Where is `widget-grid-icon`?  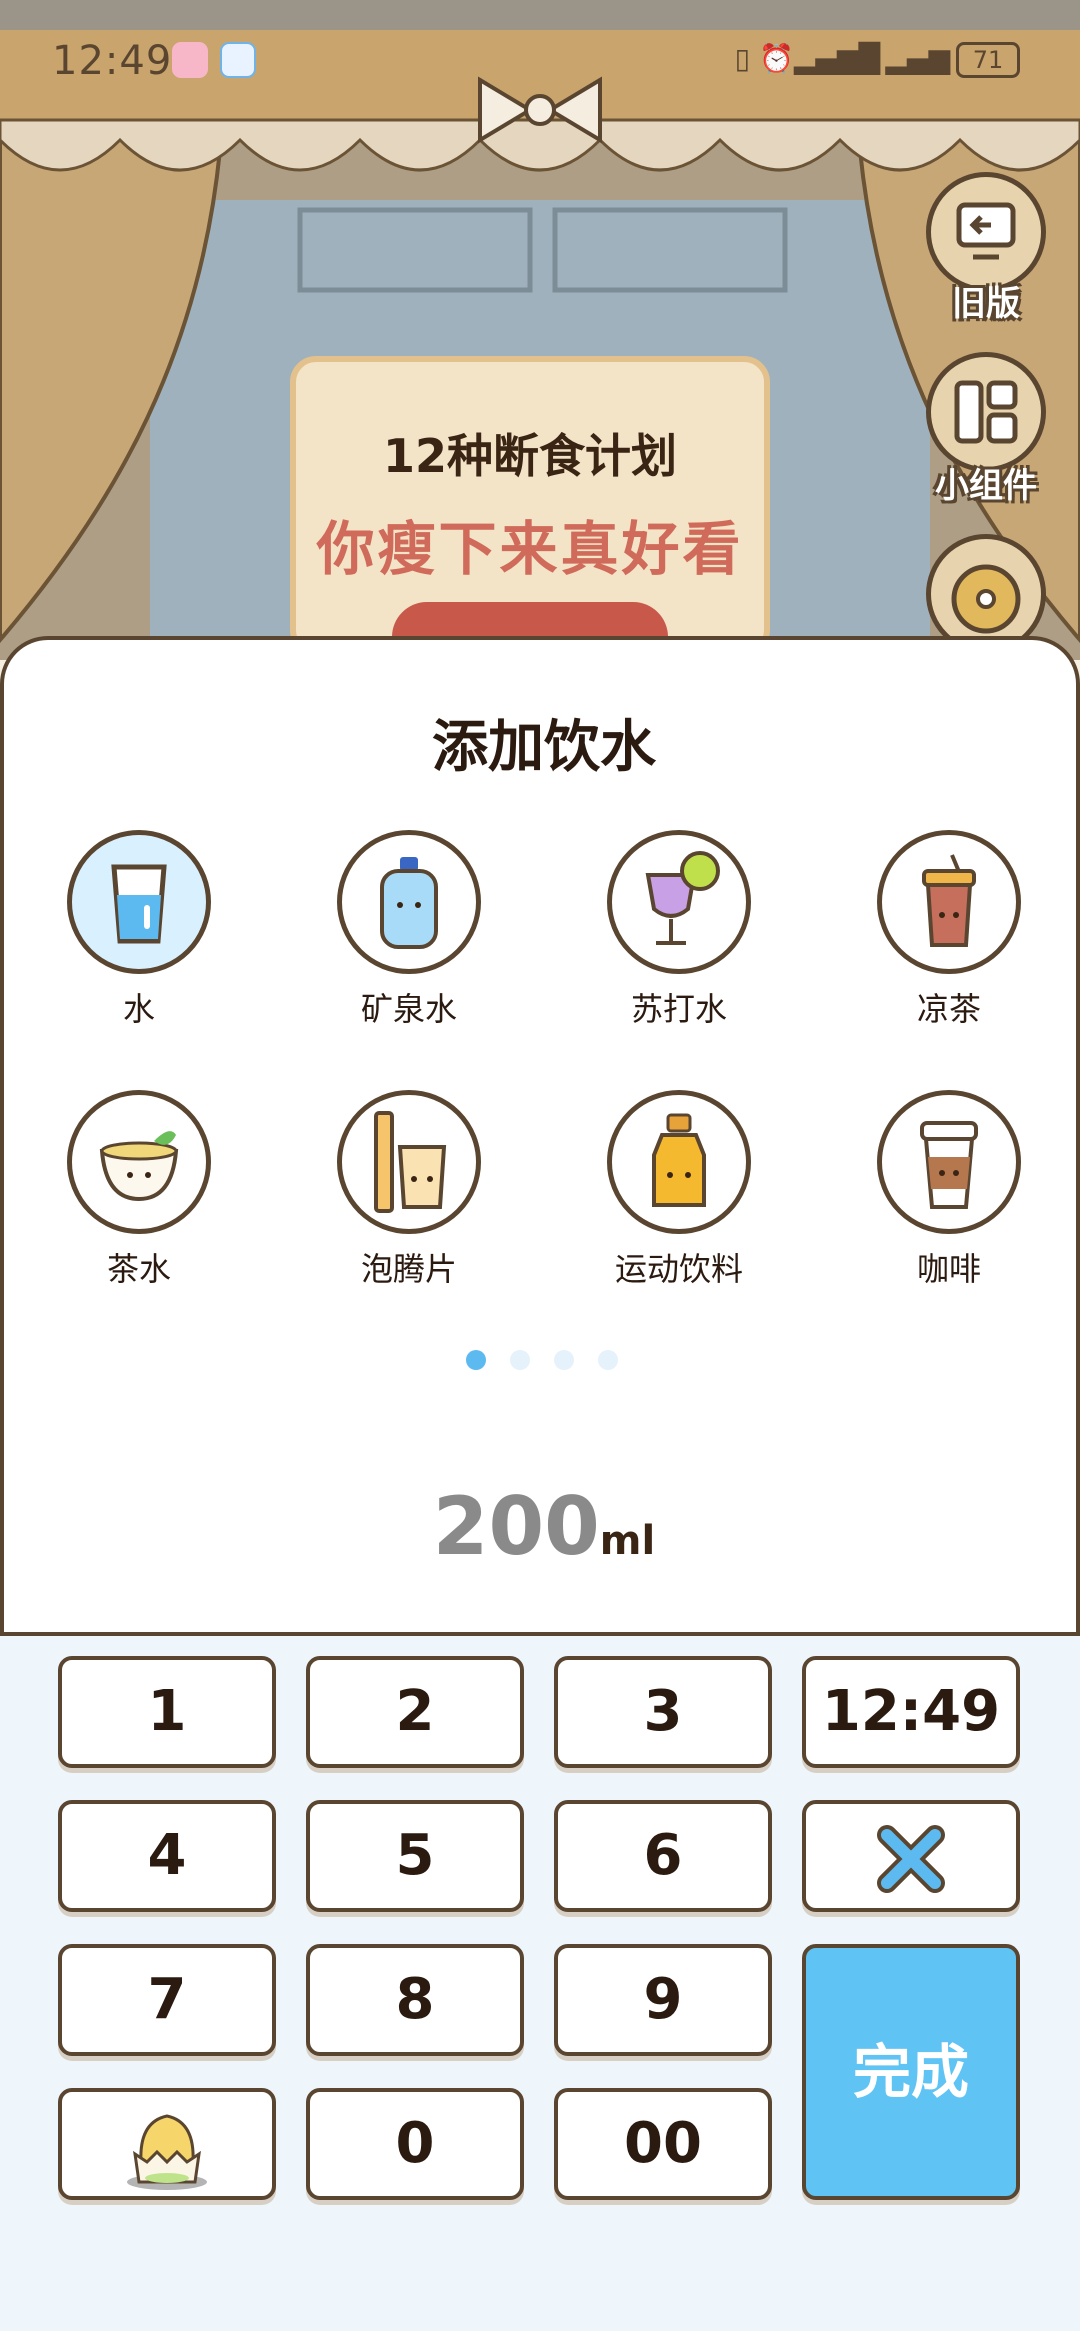 widget-grid-icon is located at coordinates (986, 412).